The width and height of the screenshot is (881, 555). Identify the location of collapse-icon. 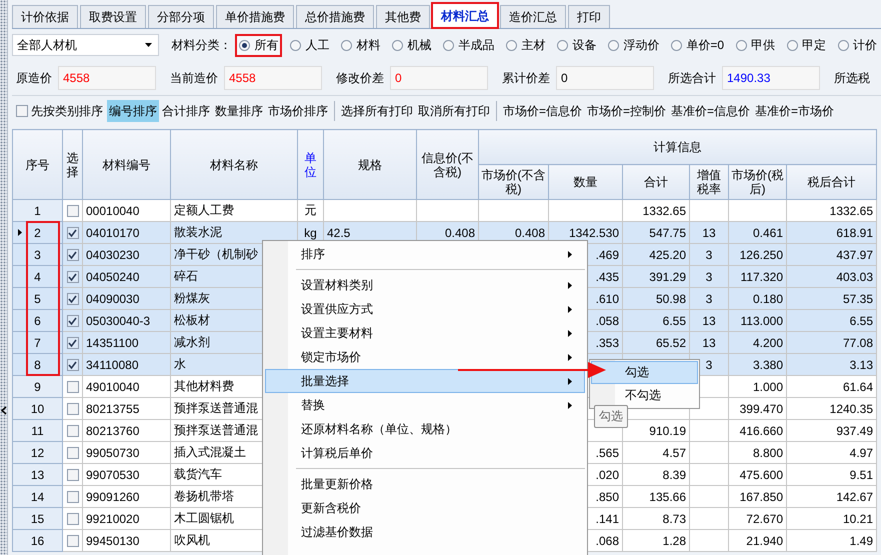
(4, 410).